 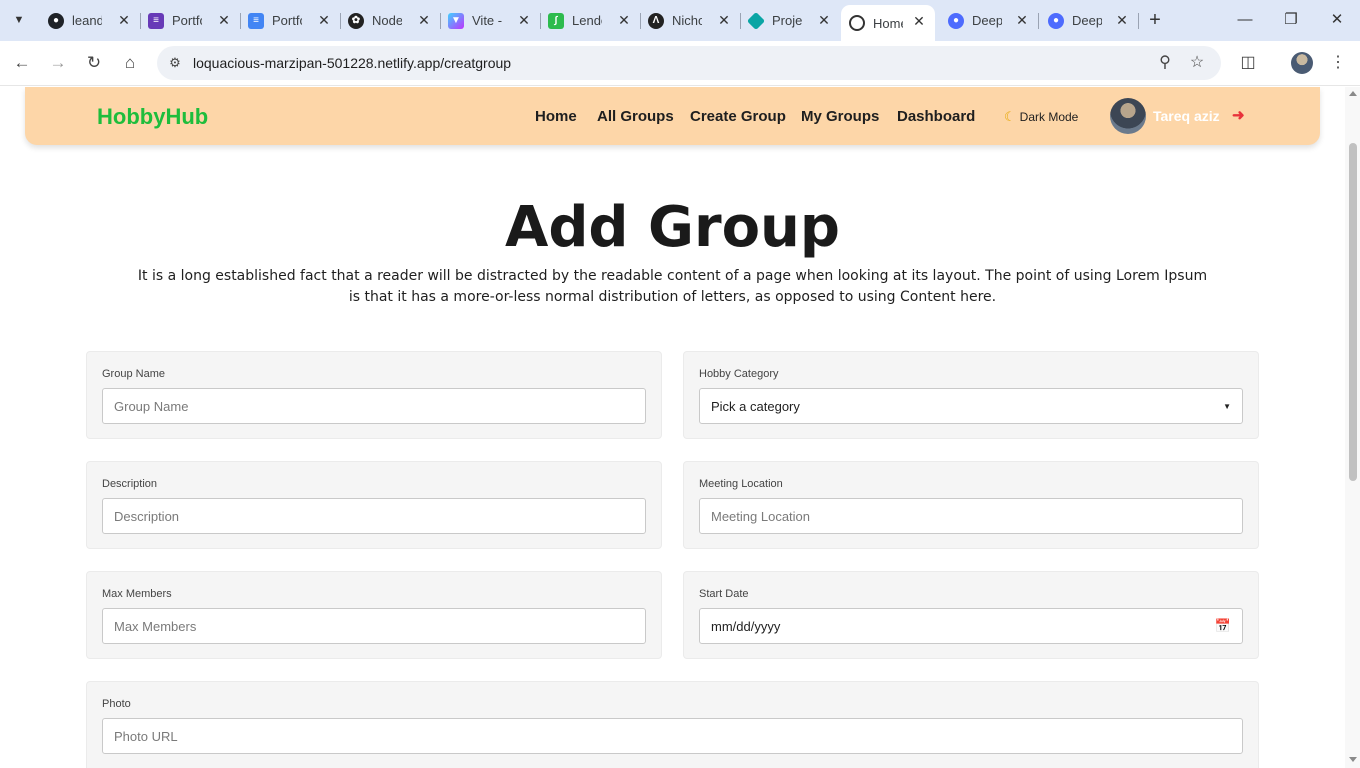 I want to click on home-icon: ⌂, so click(x=130, y=63).